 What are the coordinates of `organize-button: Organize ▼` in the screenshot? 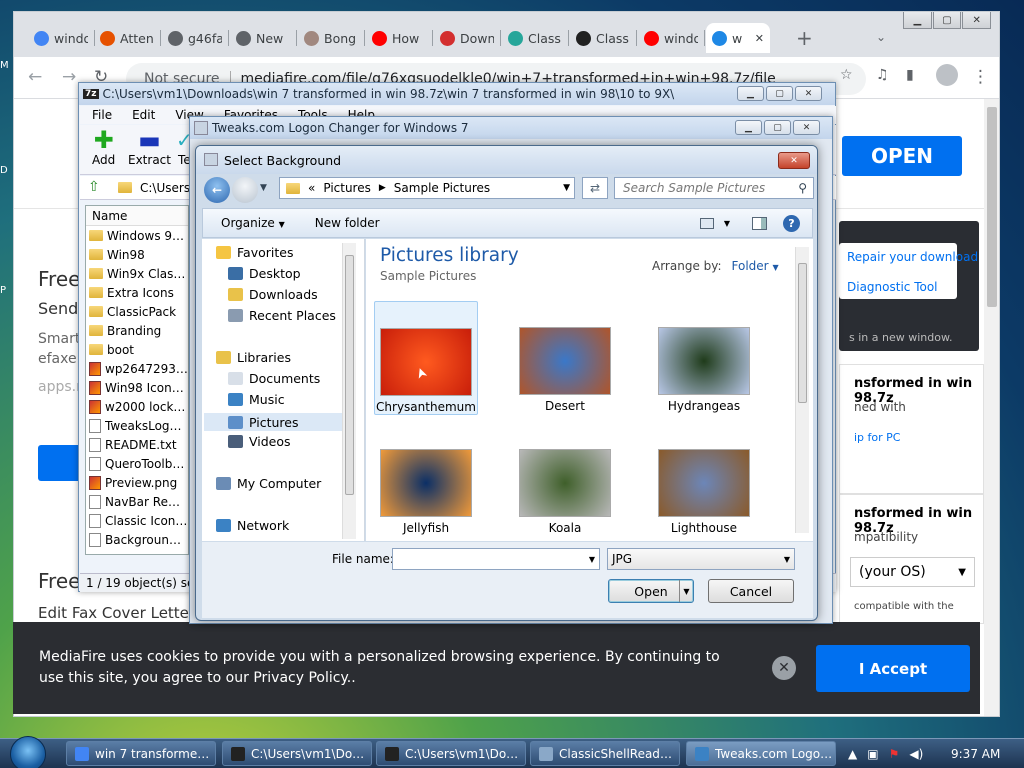 It's located at (253, 223).